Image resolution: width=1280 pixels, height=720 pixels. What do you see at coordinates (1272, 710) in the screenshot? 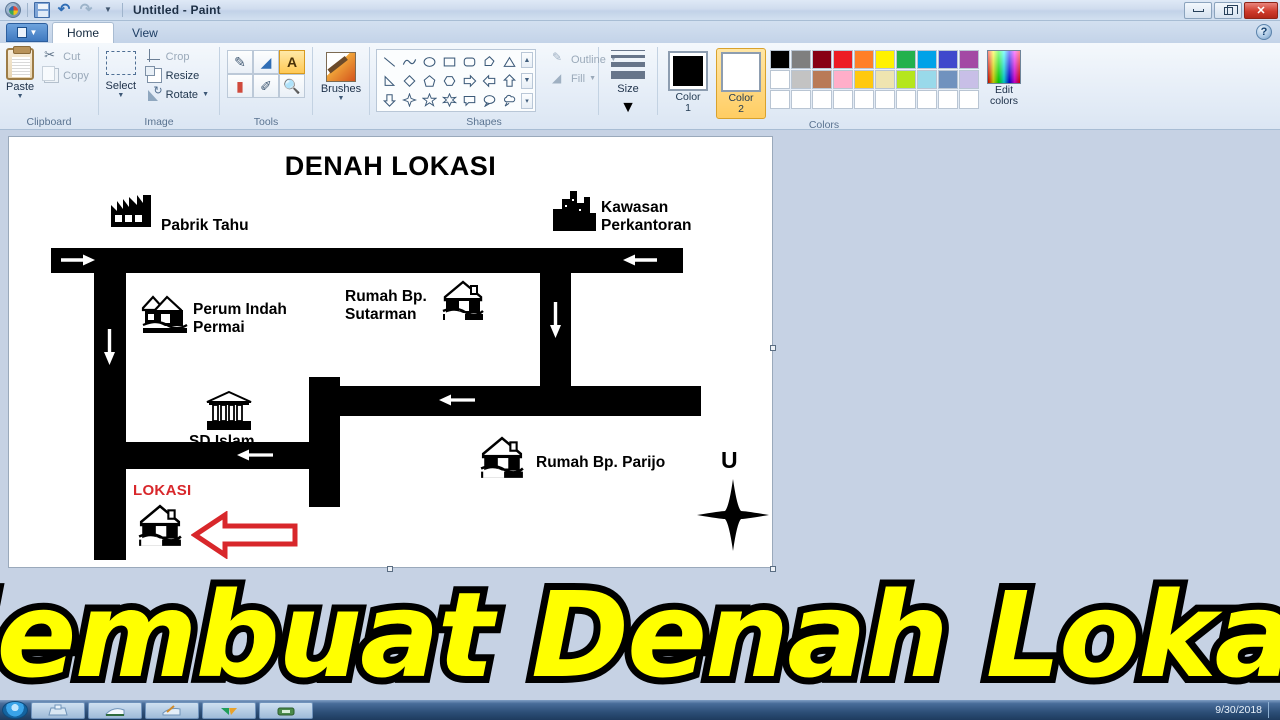
I see `show-desktop-button` at bounding box center [1272, 710].